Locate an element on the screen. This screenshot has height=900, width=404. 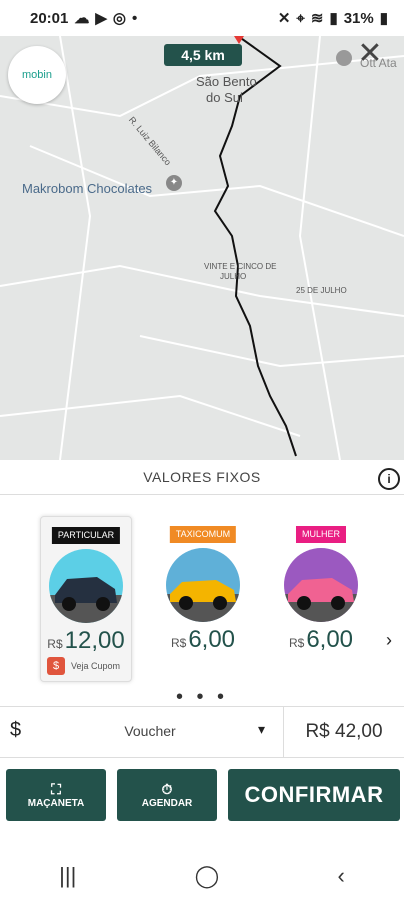
macaneta-button: ⛶ MAÇANETA is located at coordinates (56, 795).